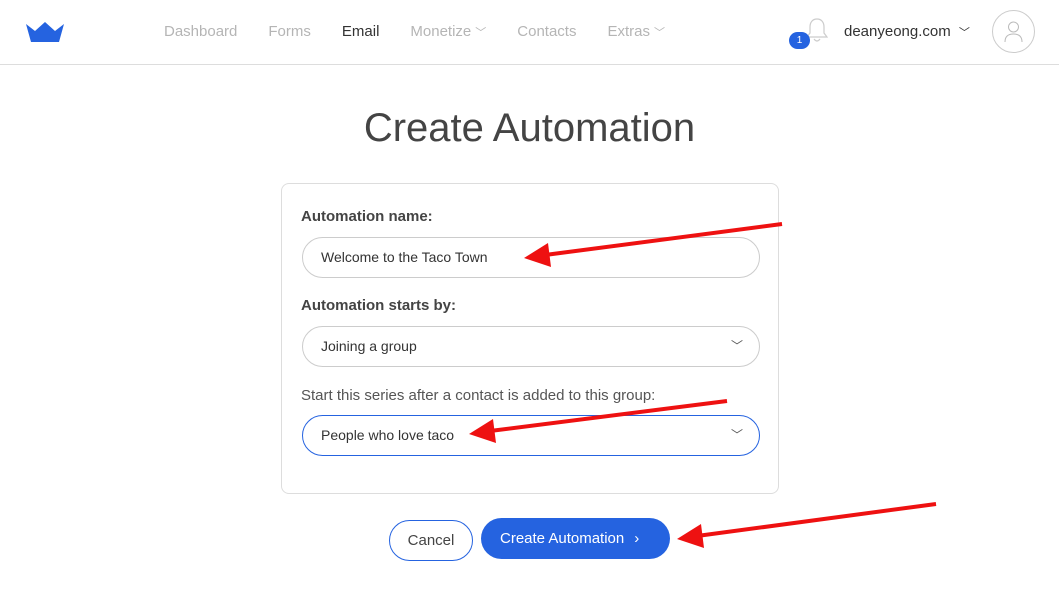  I want to click on crown-logo-icon, so click(45, 32).